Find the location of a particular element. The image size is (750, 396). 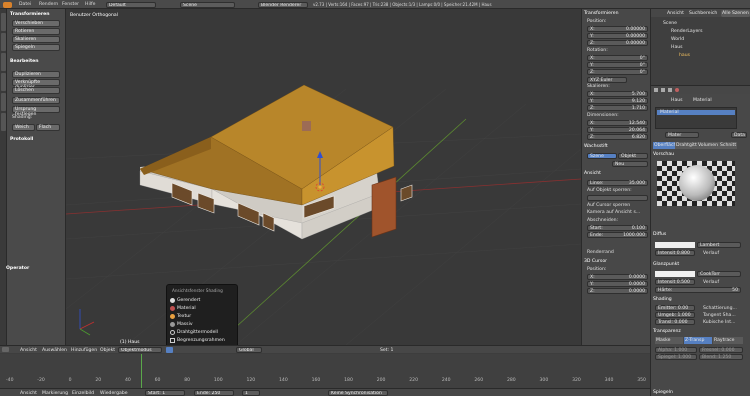

transform-section-title: Transformieren is located at coordinates (601, 13).